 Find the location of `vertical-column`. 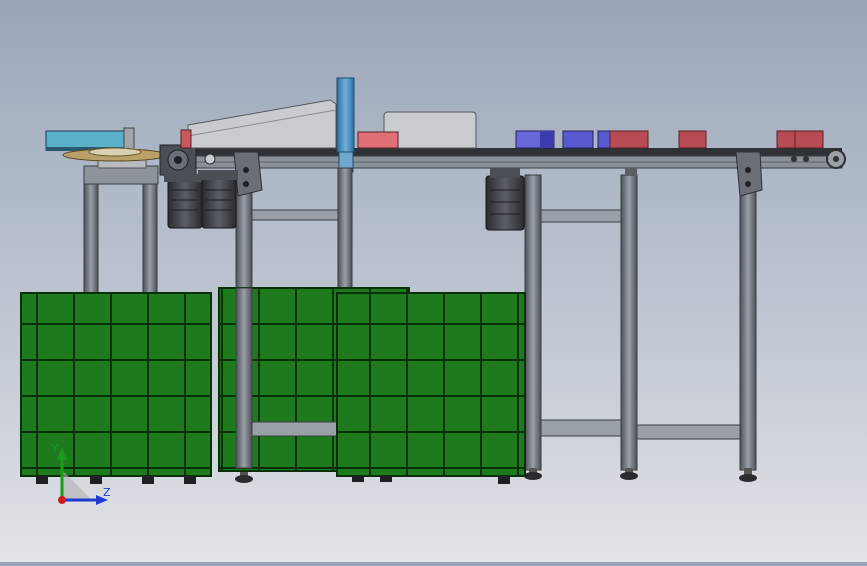

vertical-column is located at coordinates (345, 125).